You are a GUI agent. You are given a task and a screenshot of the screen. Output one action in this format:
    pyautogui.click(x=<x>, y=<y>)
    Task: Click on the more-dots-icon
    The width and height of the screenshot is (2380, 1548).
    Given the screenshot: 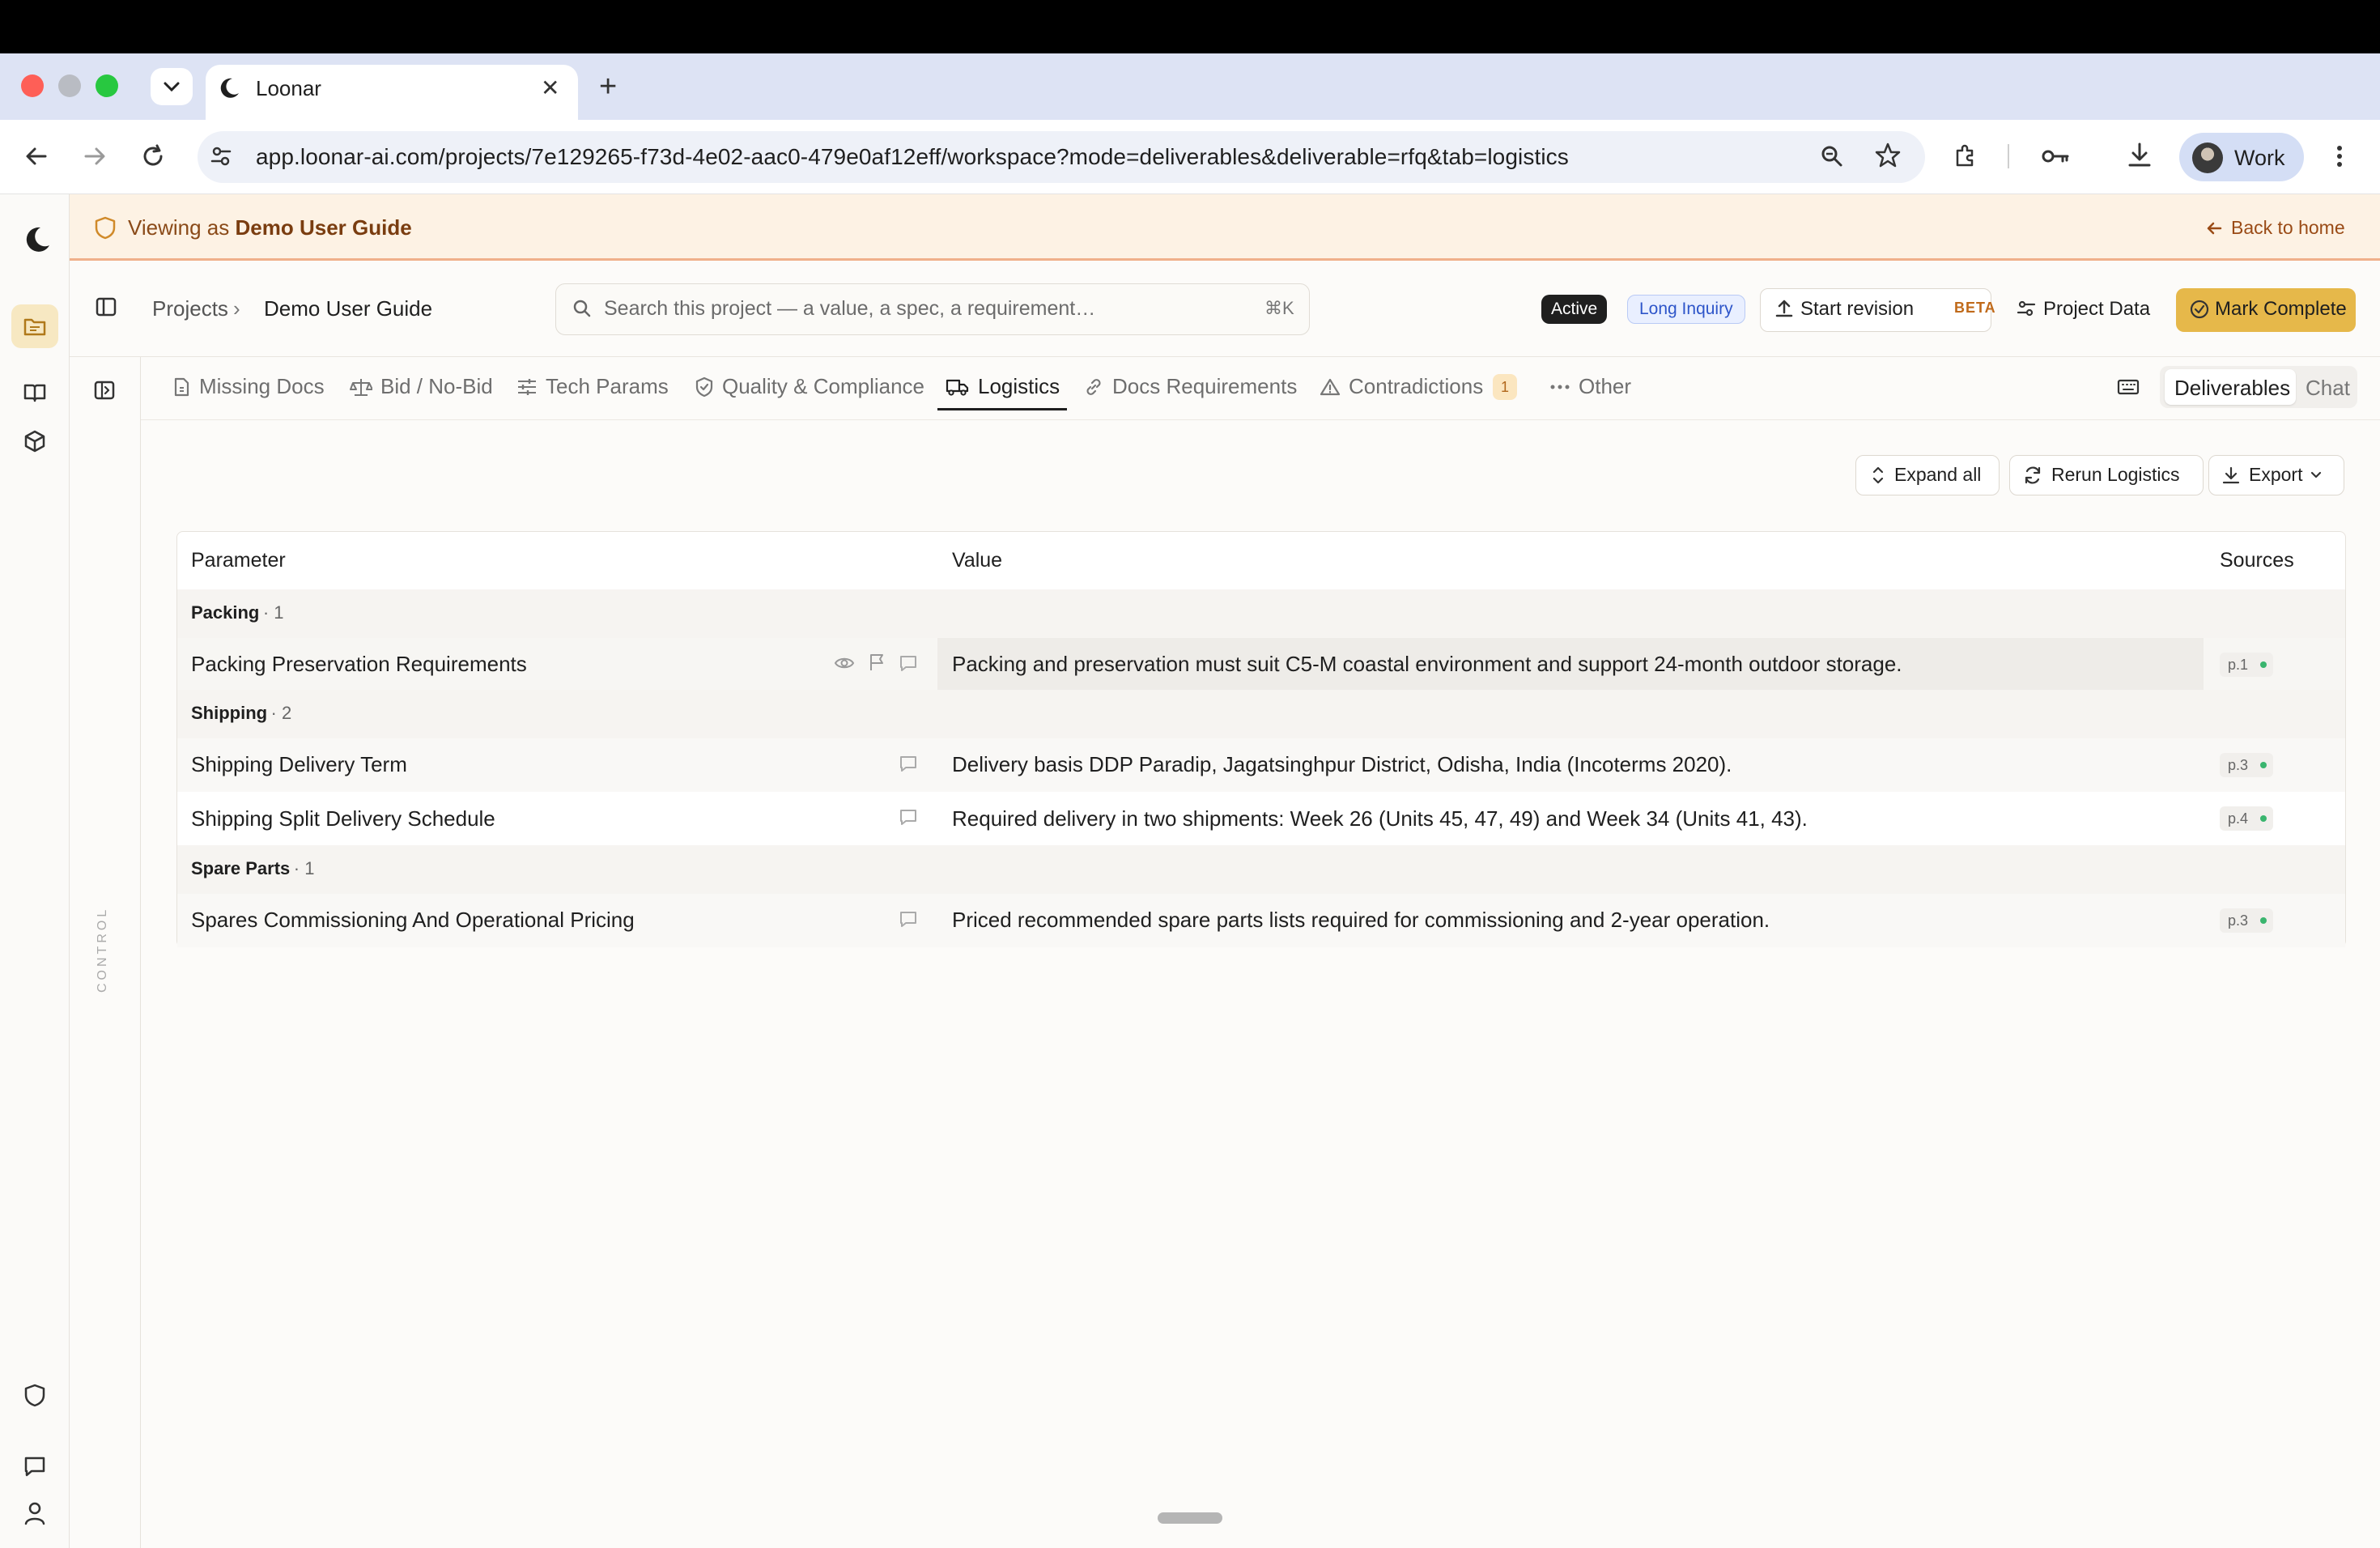 What is the action you would take?
    pyautogui.click(x=1560, y=387)
    